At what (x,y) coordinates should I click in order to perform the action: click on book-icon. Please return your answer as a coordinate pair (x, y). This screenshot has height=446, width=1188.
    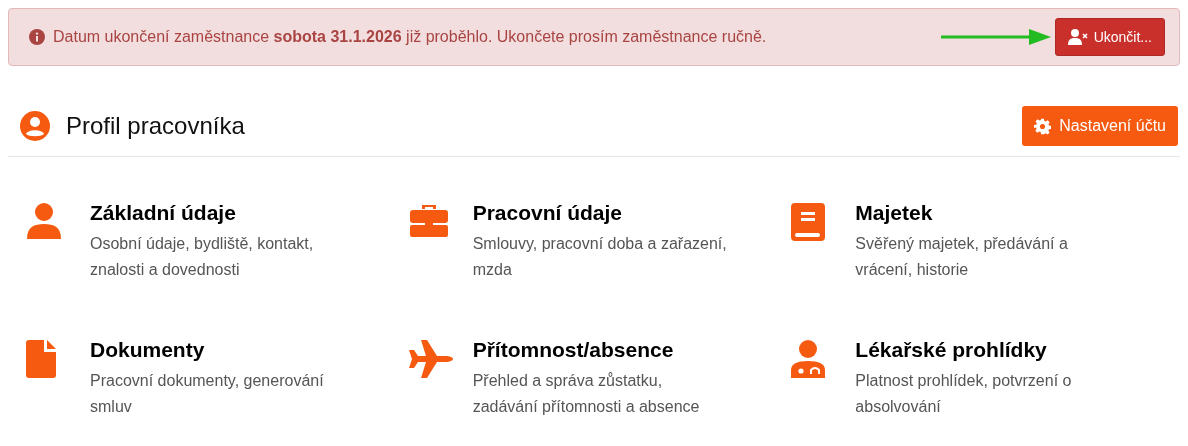
    Looking at the image, I should click on (808, 222).